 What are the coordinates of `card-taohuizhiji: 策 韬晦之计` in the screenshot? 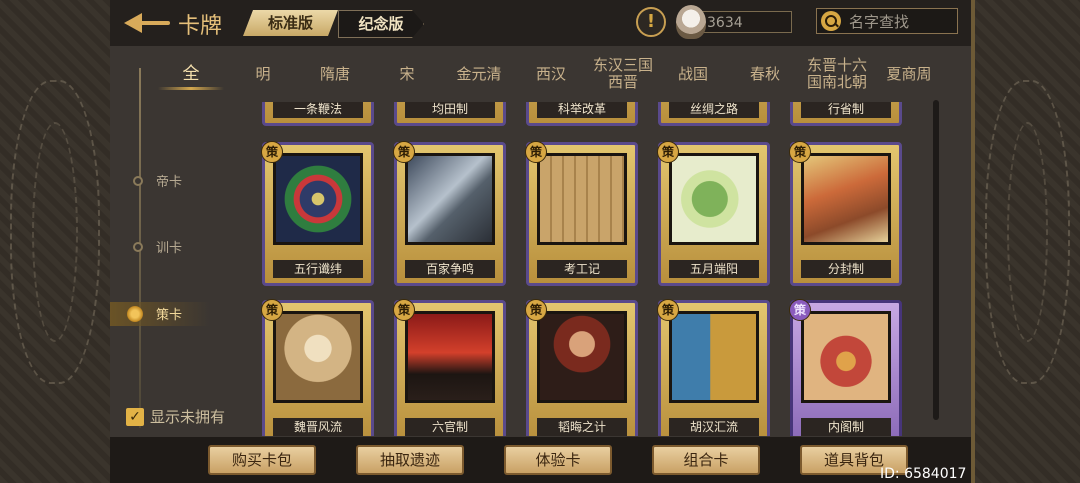 It's located at (581, 367).